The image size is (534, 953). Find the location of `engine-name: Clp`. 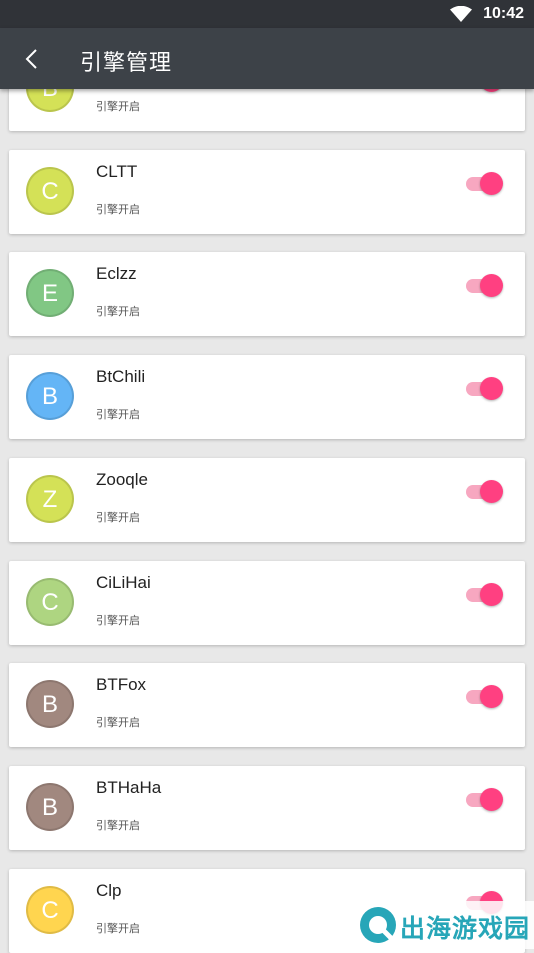

engine-name: Clp is located at coordinates (109, 890).